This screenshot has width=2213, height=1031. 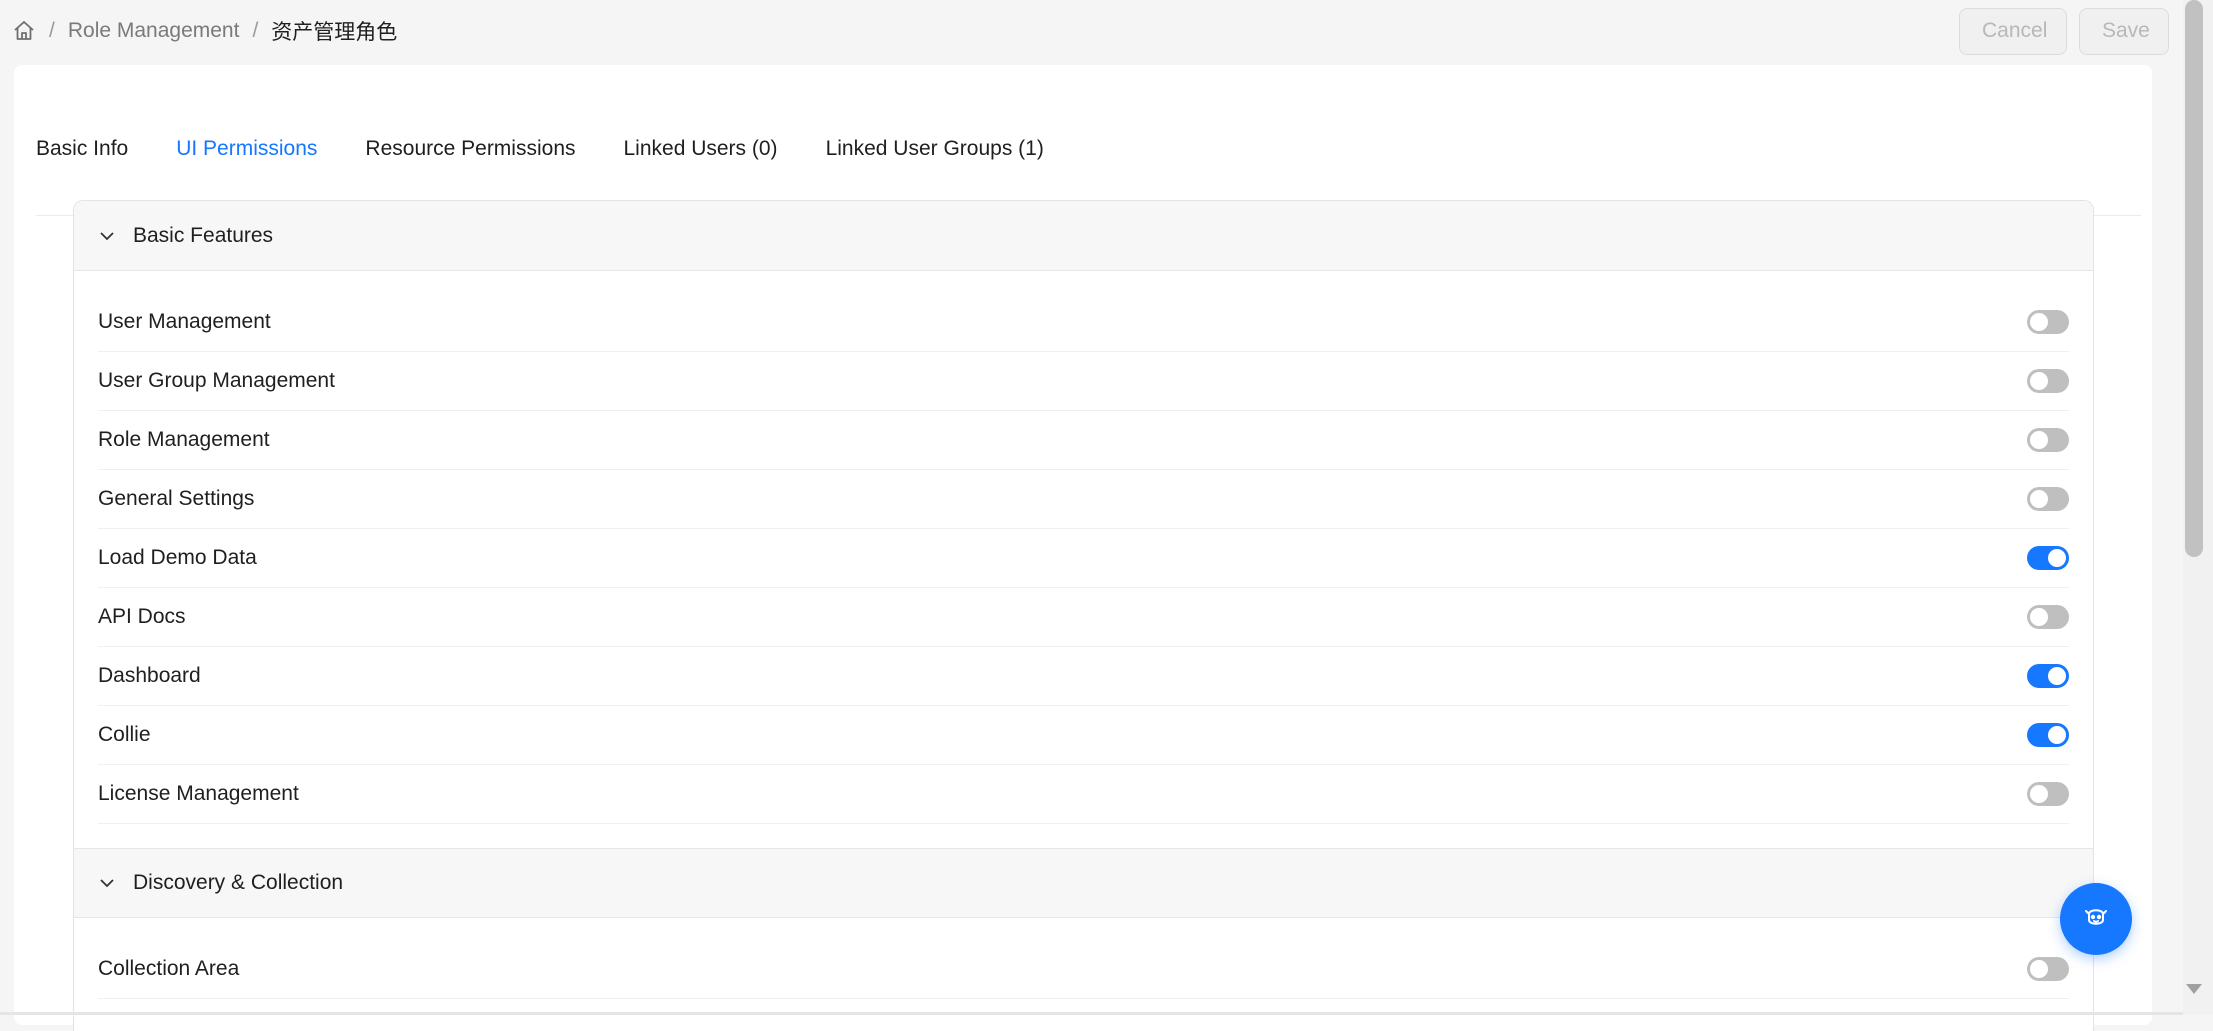 What do you see at coordinates (184, 321) in the screenshot?
I see `permission-label: User Management` at bounding box center [184, 321].